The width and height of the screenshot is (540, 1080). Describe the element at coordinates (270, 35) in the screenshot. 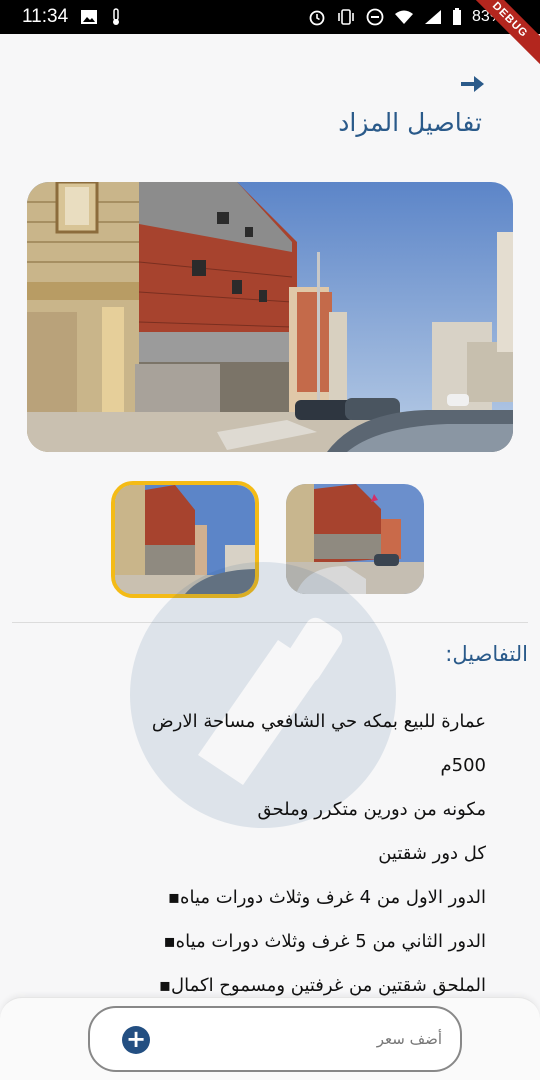

I see `status-bar: 11:34 83% DEBUG` at that location.